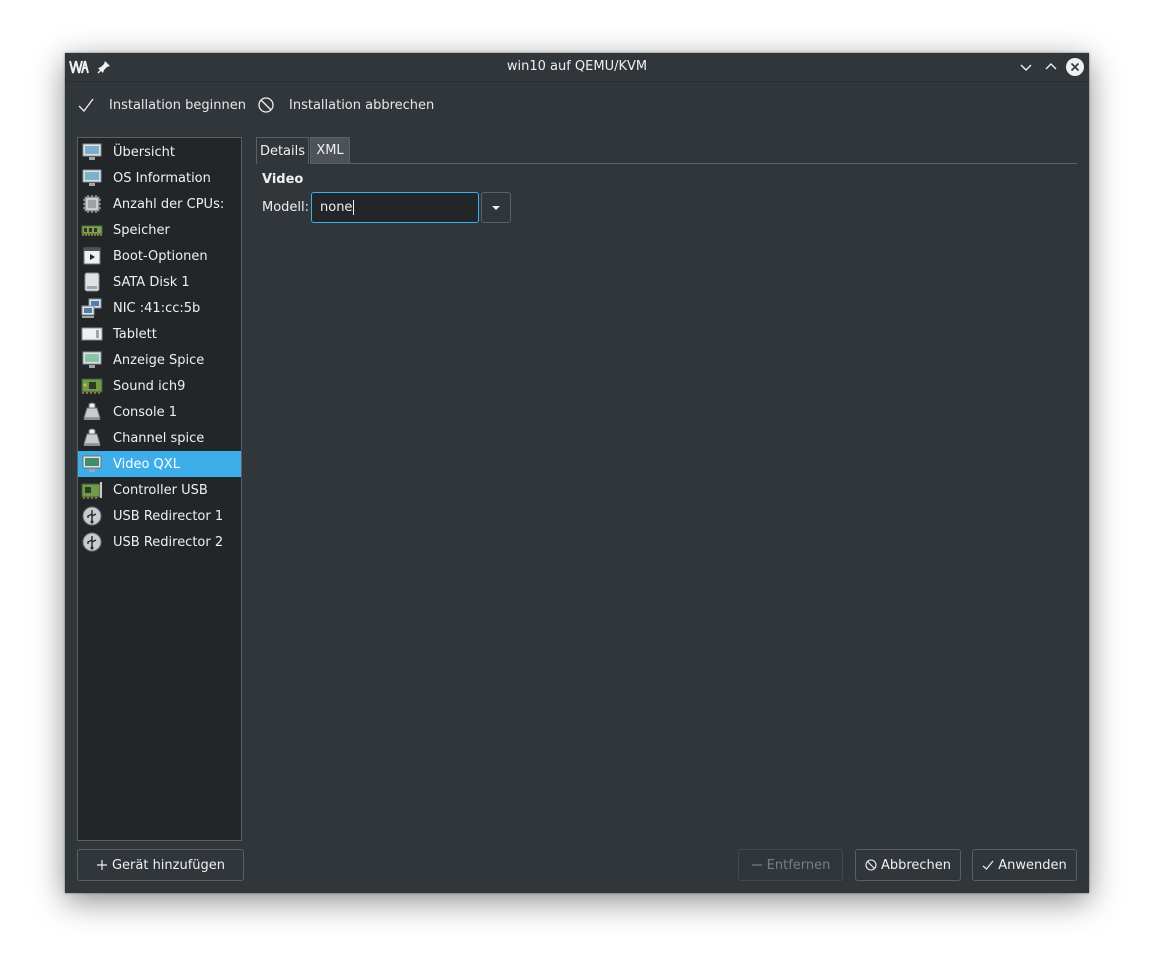  I want to click on sidebar-item-label: Boot-Optionen, so click(160, 256).